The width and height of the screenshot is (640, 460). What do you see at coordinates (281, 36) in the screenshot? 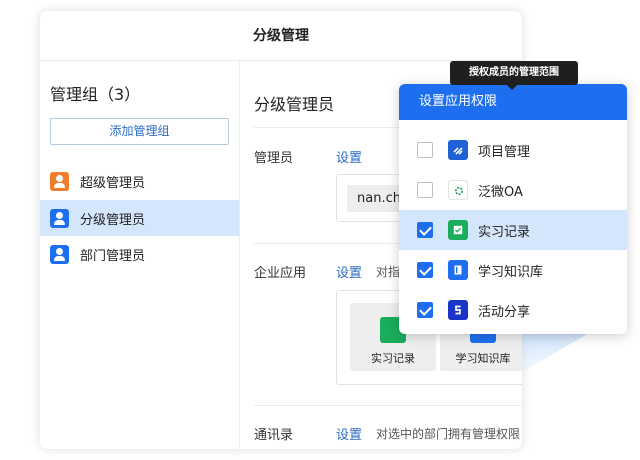
I see `window-title: 分级管理` at bounding box center [281, 36].